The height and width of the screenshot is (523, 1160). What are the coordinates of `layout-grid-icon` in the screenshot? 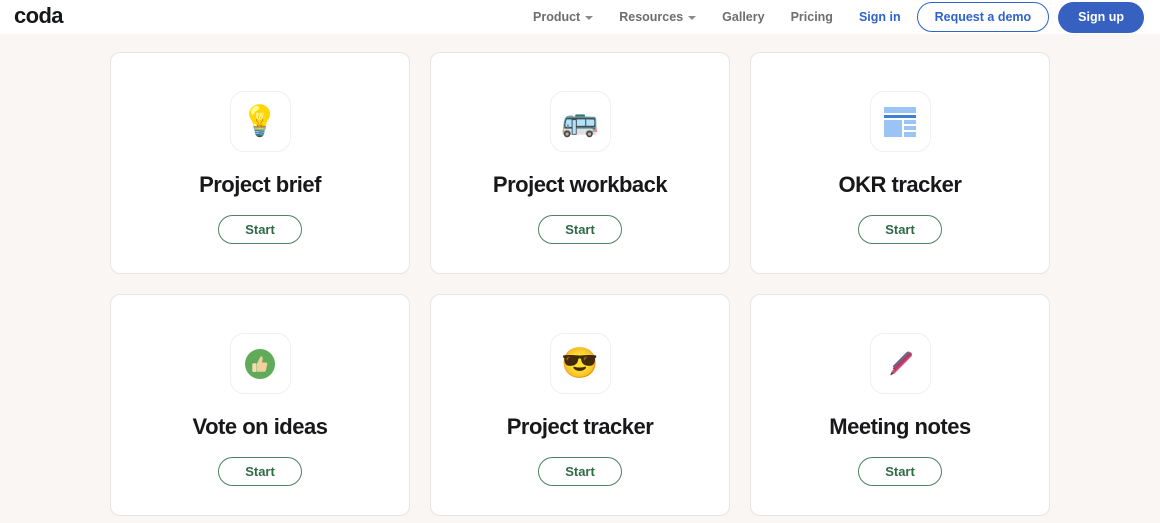 It's located at (900, 121).